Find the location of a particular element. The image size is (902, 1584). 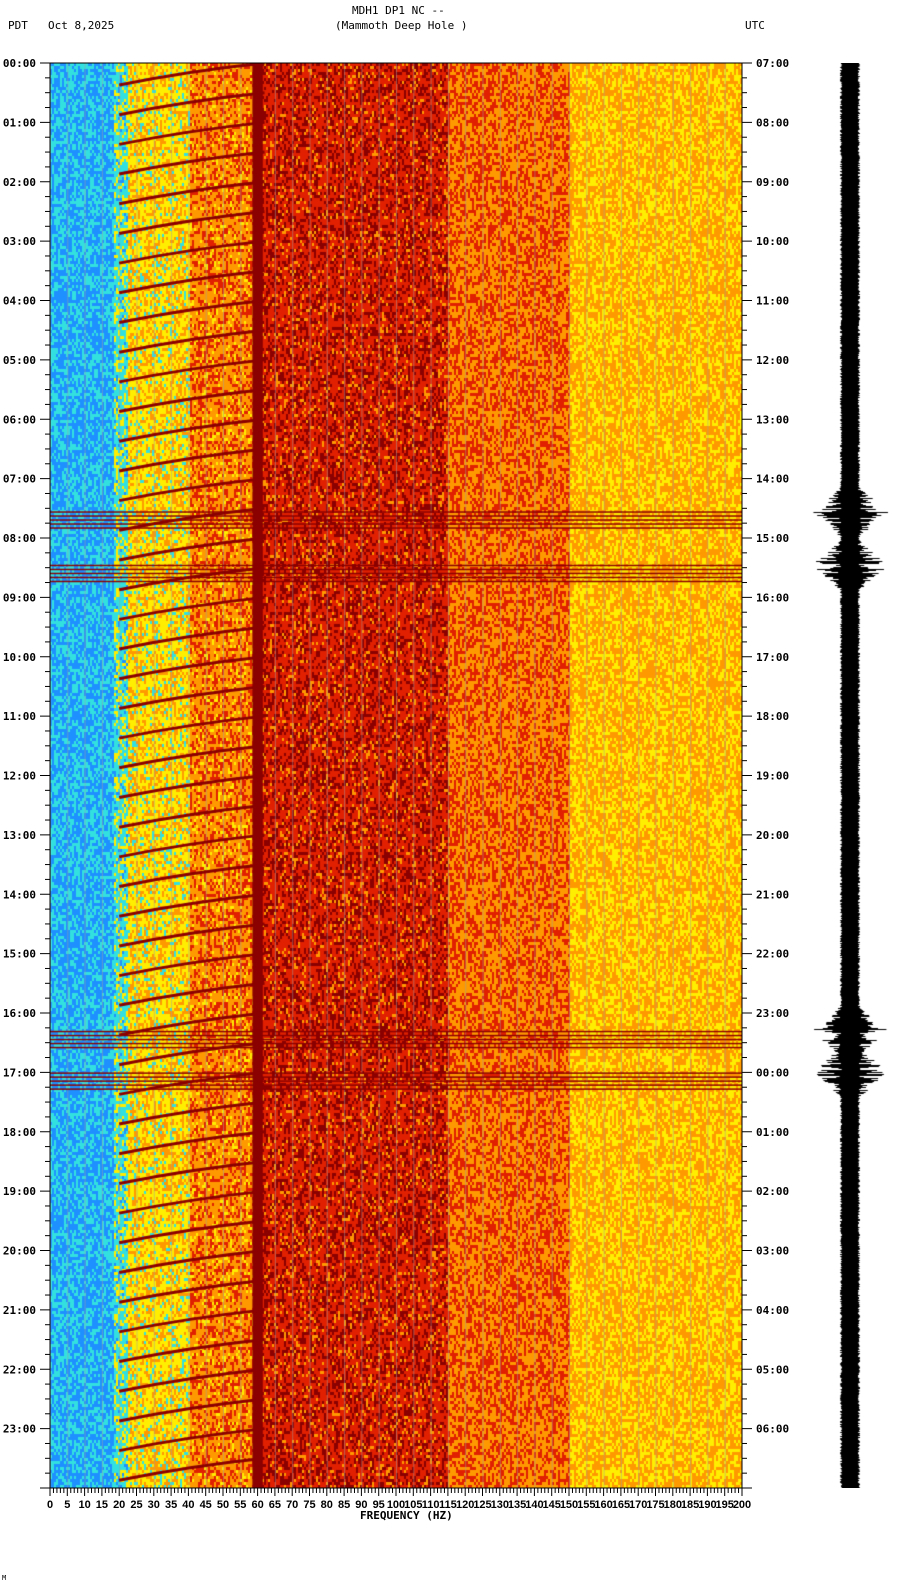

y-tick-label-utc: 12:00 is located at coordinates (772, 360).